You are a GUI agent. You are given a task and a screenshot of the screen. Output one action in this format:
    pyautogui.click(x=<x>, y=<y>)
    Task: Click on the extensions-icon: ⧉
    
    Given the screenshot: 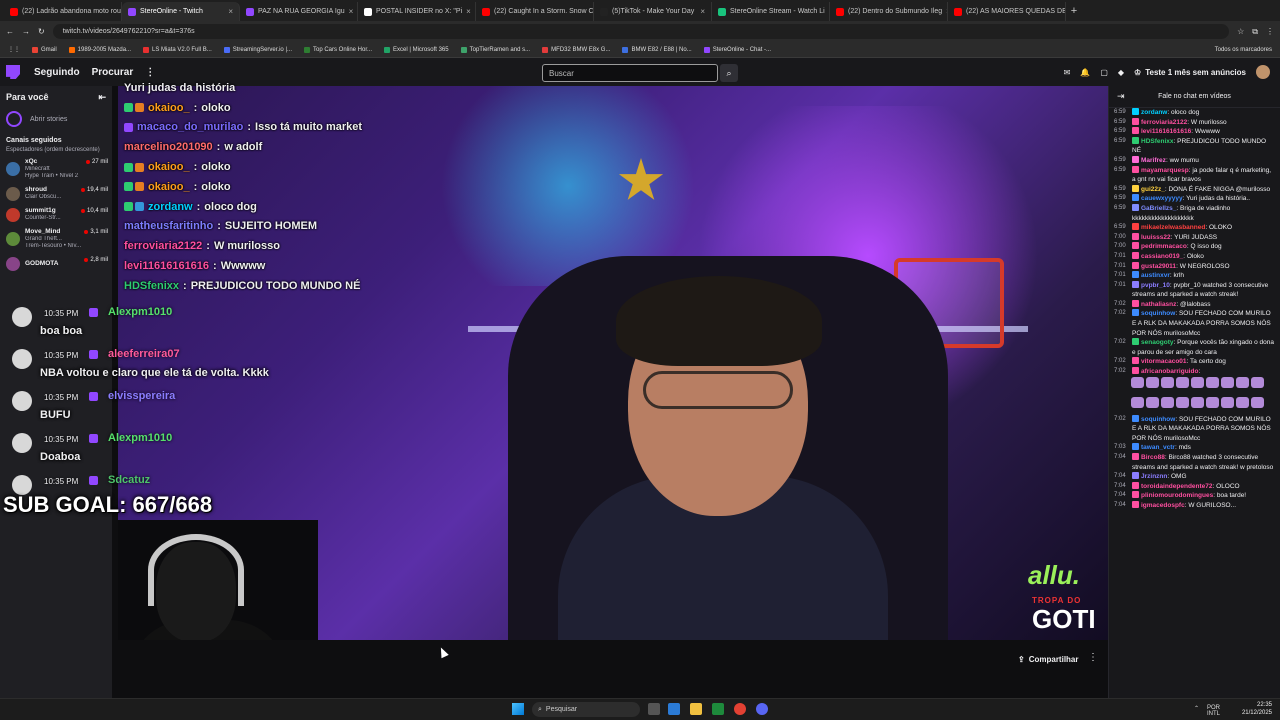 What is the action you would take?
    pyautogui.click(x=1255, y=32)
    